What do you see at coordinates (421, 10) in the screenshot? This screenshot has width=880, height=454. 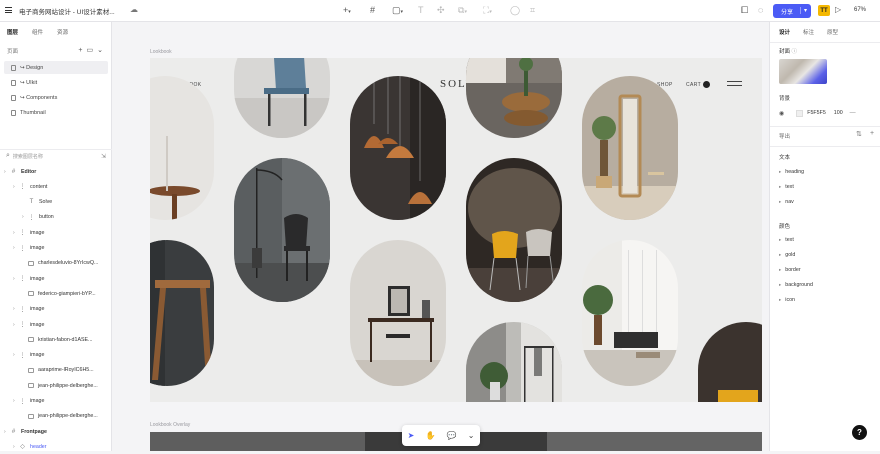 I see `text-tool-icon: T` at bounding box center [421, 10].